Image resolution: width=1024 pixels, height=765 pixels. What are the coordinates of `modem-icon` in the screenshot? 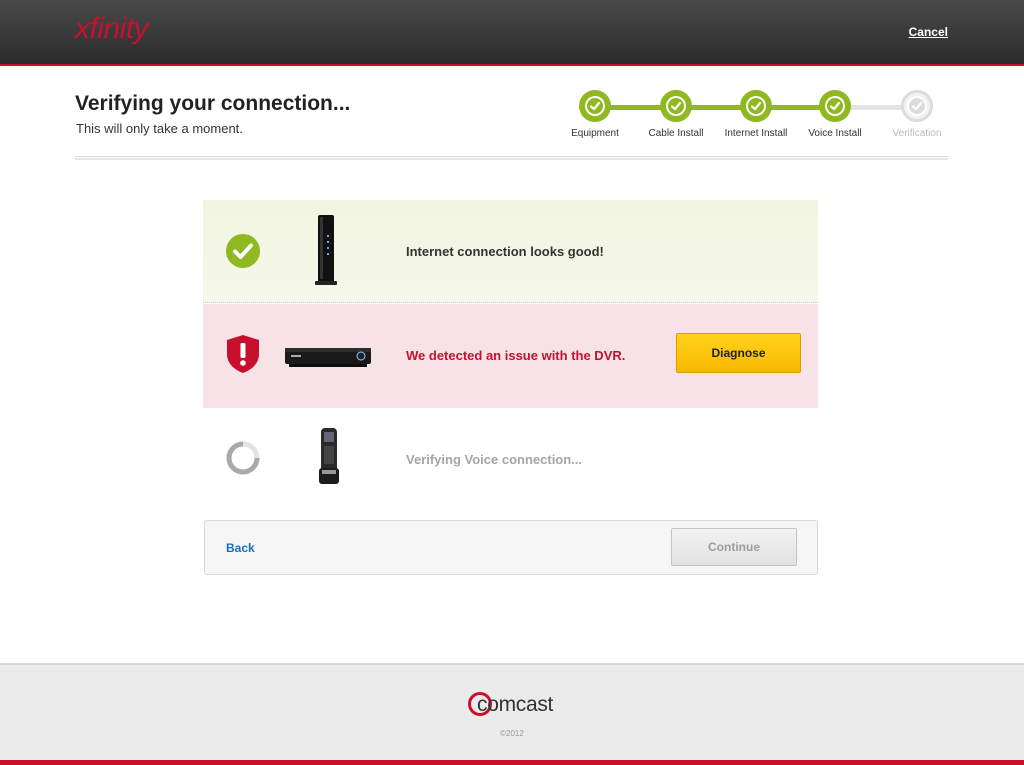 It's located at (326, 250).